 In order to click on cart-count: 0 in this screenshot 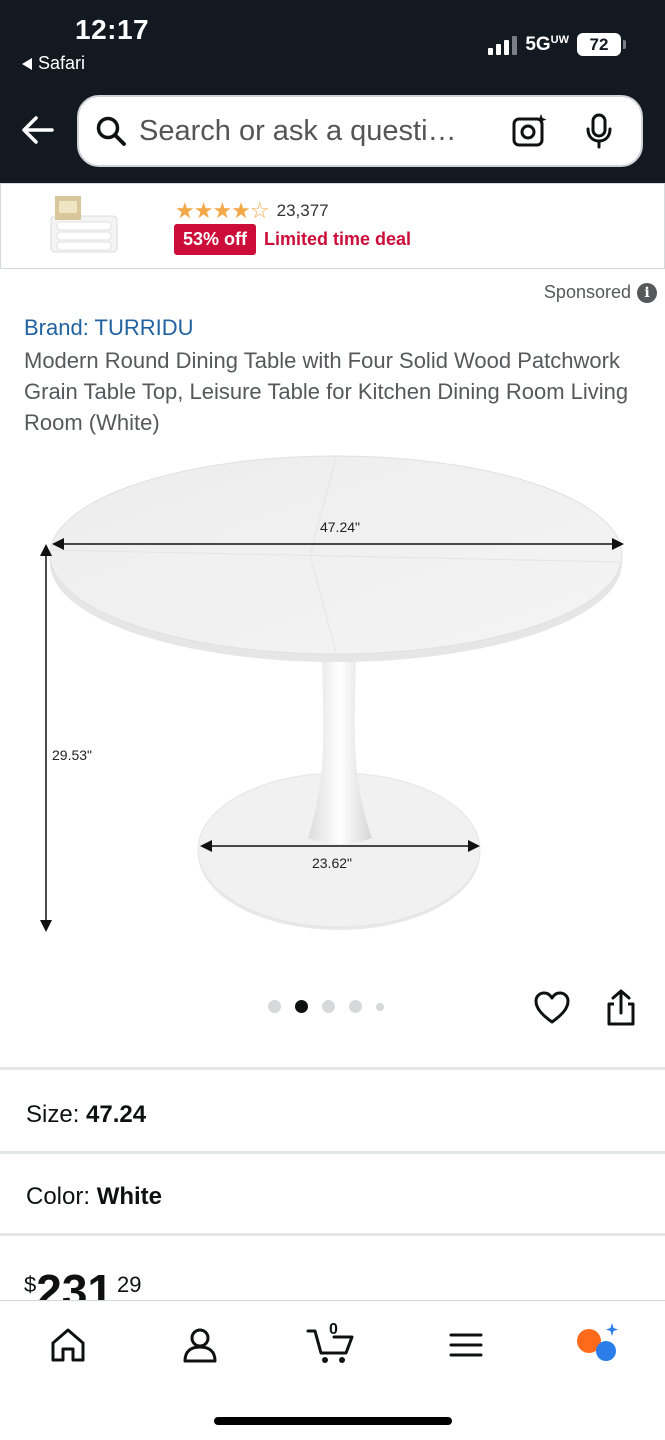, I will do `click(333, 1329)`.